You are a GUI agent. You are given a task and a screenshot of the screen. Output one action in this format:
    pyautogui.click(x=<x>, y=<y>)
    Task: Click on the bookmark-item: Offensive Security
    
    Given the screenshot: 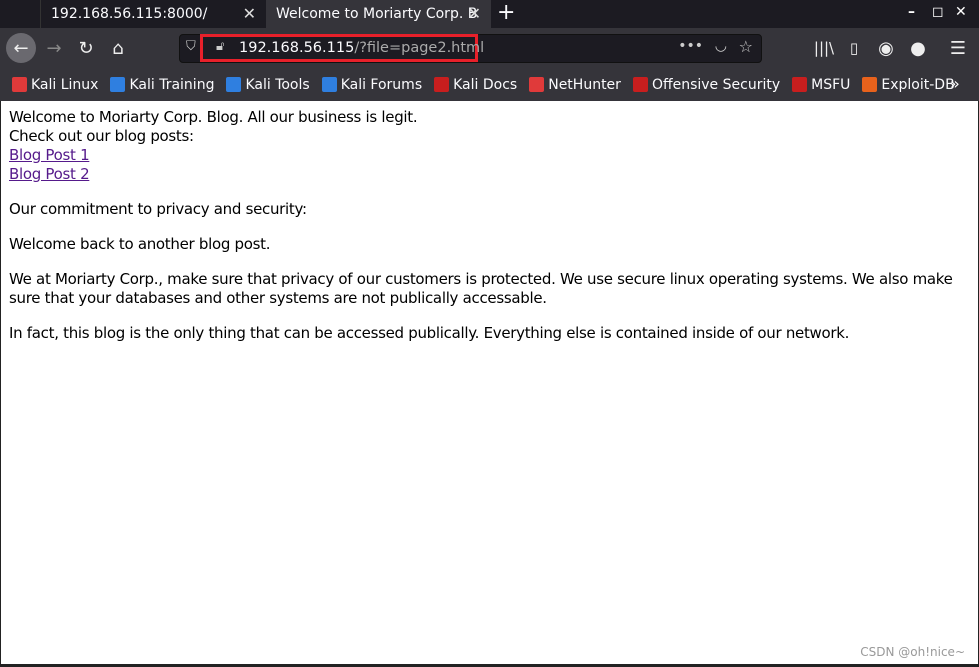 What is the action you would take?
    pyautogui.click(x=706, y=84)
    